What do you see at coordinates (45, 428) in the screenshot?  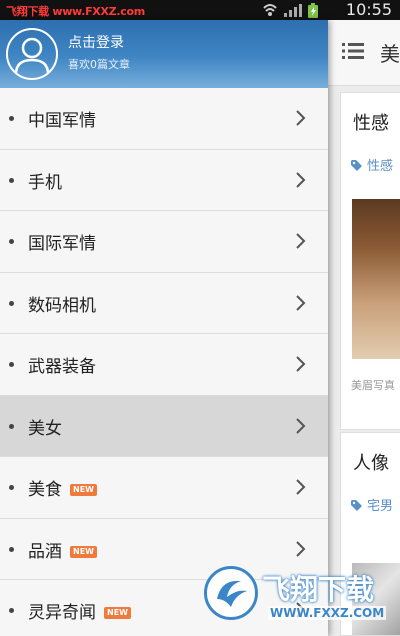 I see `nav-item-label: 美女` at bounding box center [45, 428].